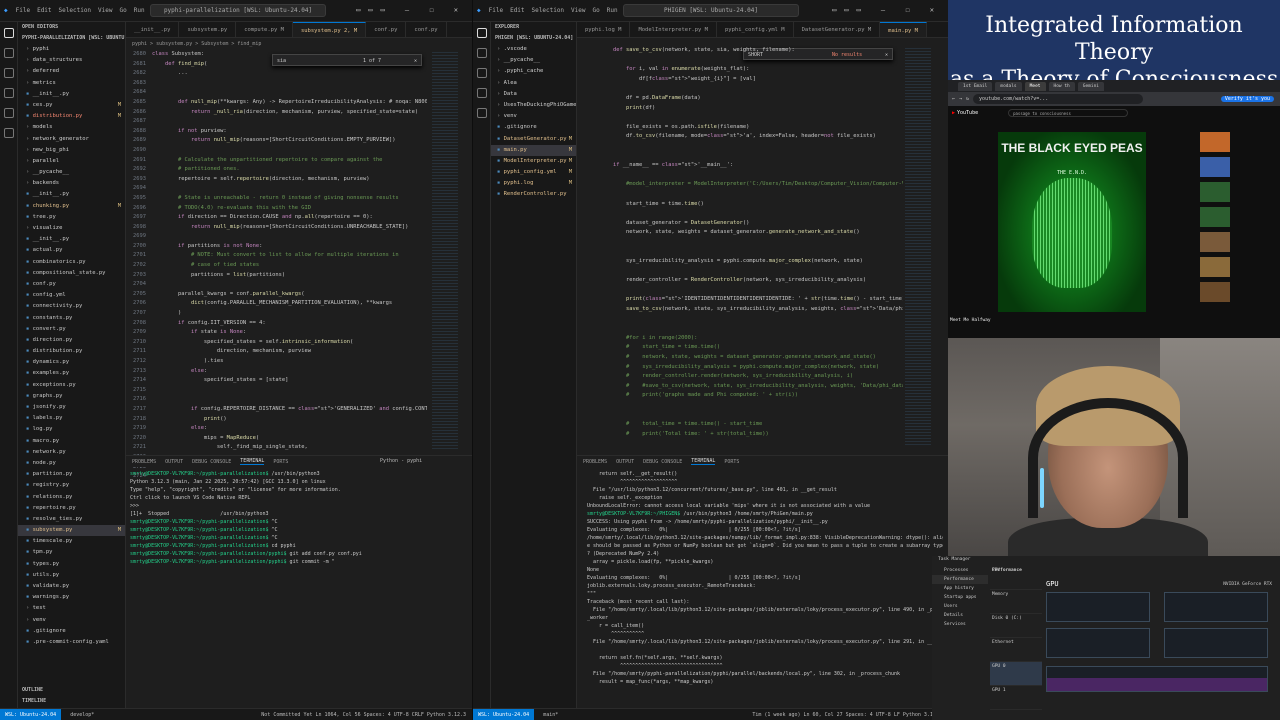 This screenshot has height=720, width=1280. Describe the element at coordinates (71, 217) in the screenshot. I see `file-item: ▪ tree.py` at that location.